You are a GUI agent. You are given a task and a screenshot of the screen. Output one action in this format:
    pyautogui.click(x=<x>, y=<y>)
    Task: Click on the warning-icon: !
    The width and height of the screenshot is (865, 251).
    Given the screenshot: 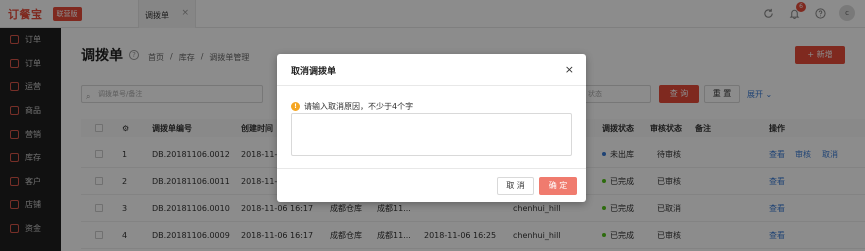 What is the action you would take?
    pyautogui.click(x=295, y=106)
    